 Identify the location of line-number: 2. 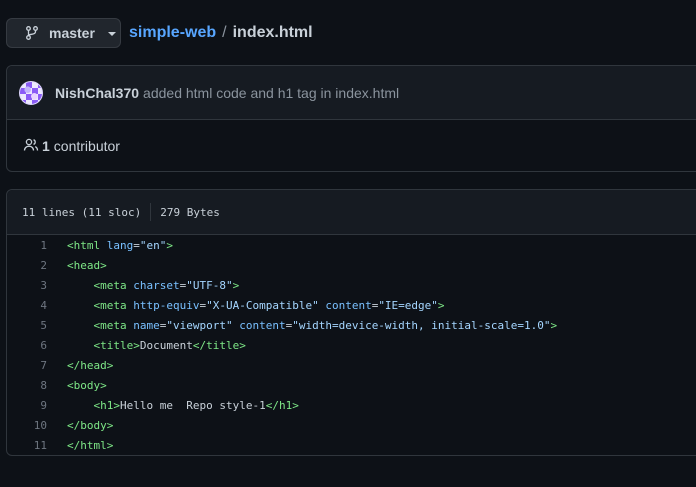
(27, 265).